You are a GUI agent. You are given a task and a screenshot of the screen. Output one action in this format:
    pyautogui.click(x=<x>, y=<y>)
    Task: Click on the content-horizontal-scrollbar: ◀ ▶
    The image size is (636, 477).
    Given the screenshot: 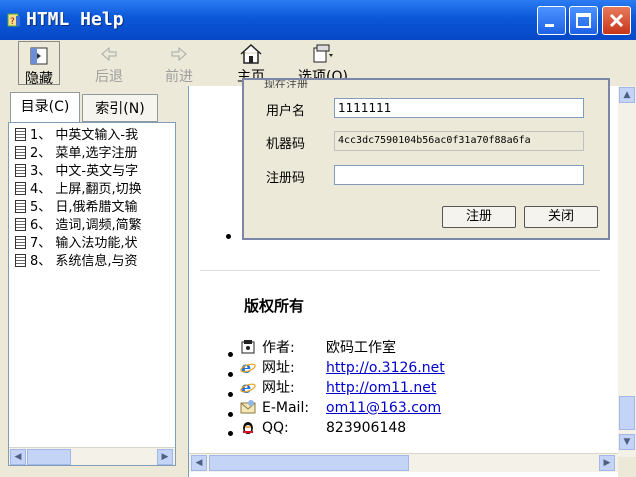 What is the action you would take?
    pyautogui.click(x=404, y=462)
    